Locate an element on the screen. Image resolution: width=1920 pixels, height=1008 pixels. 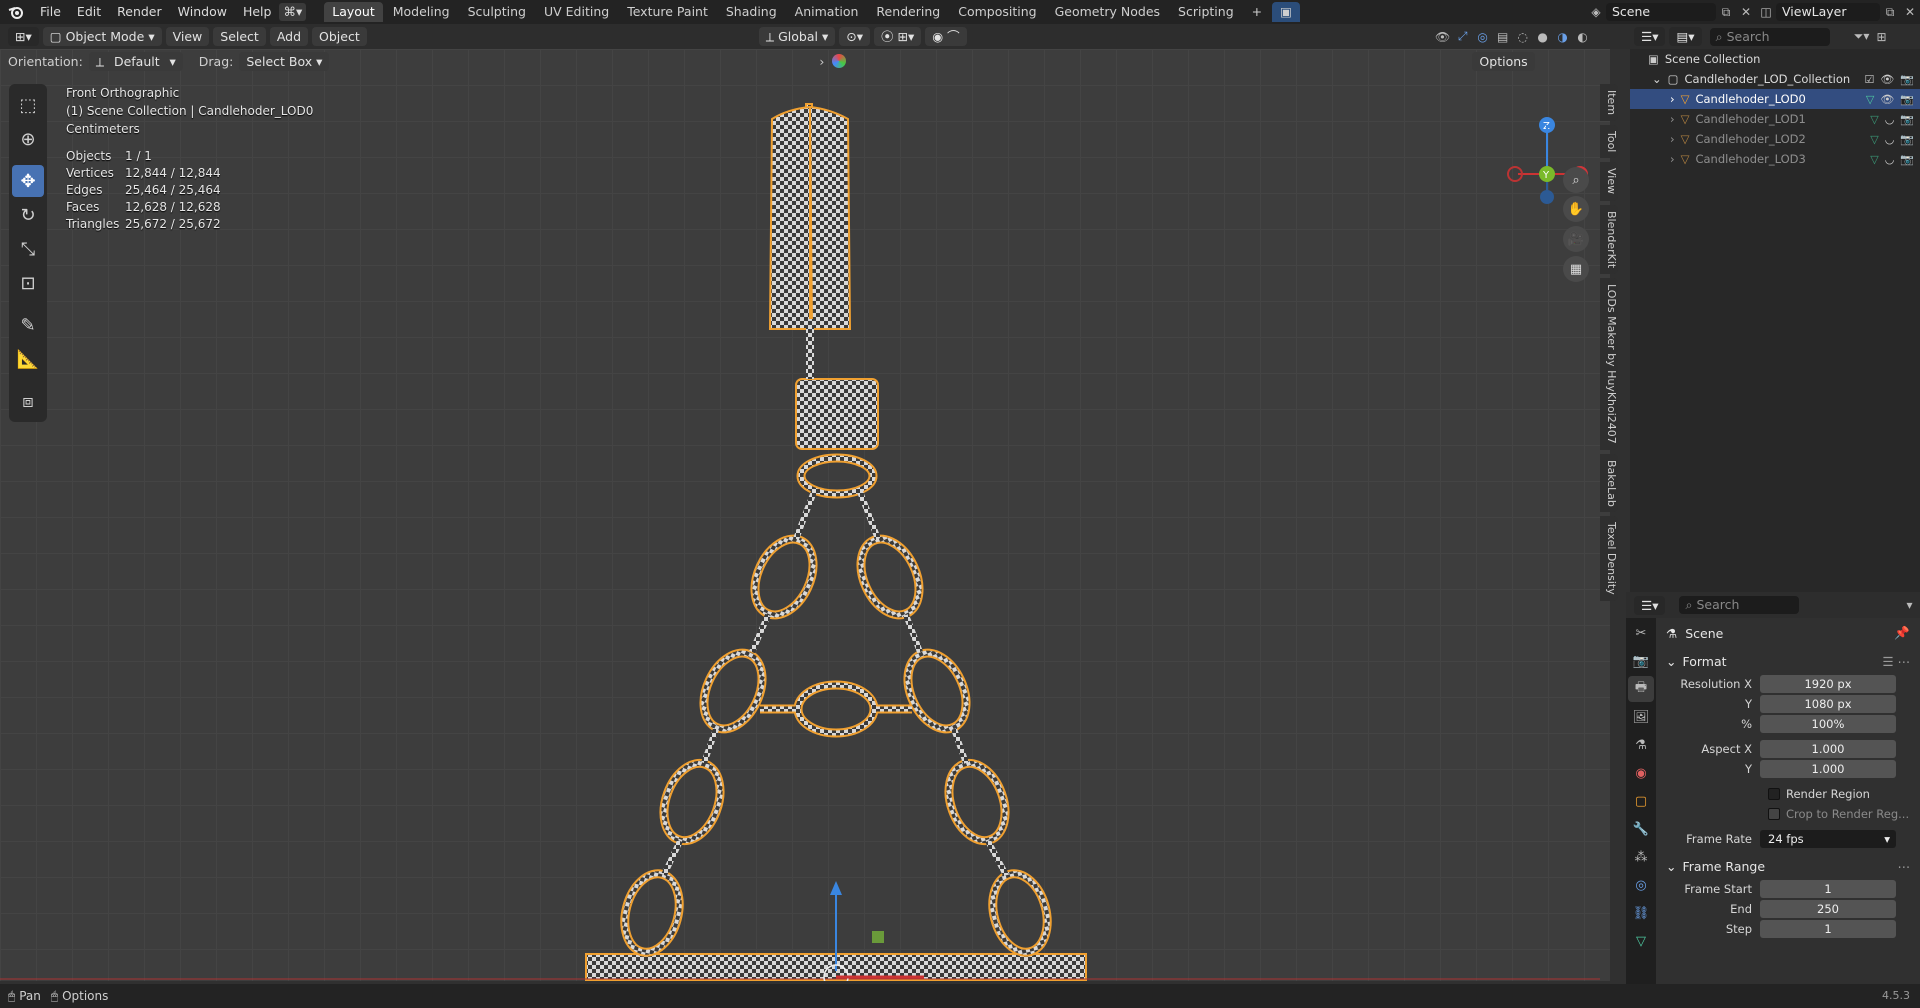
menu-add: Add is located at coordinates (289, 36).